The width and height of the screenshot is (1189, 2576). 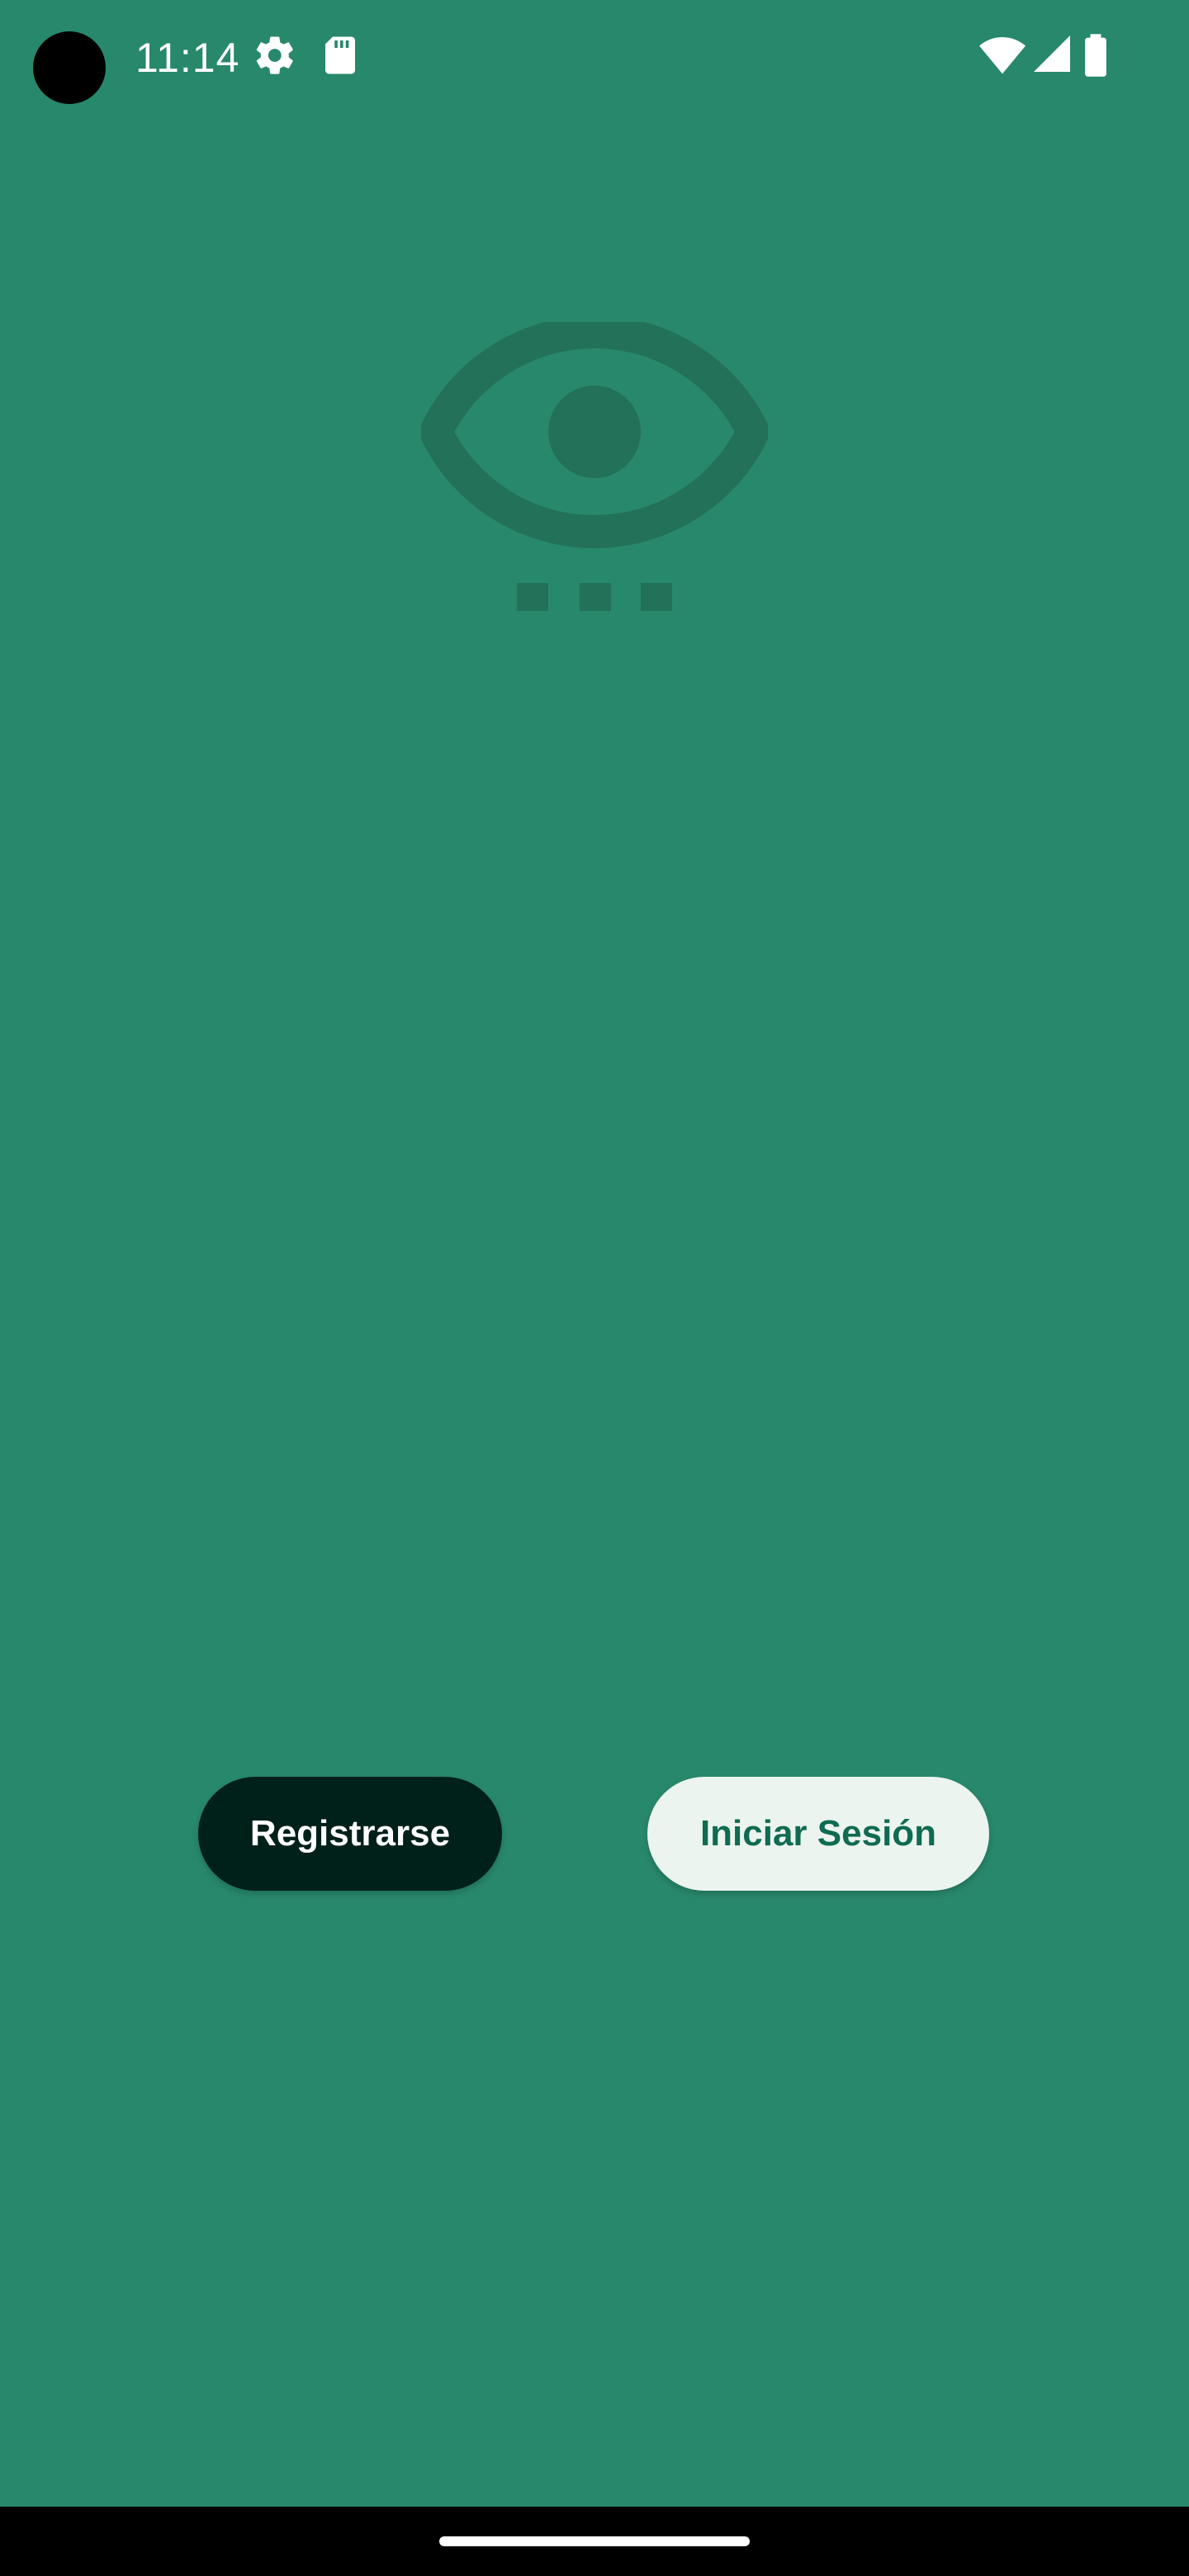 I want to click on status-bar: 11:14, so click(x=594, y=58).